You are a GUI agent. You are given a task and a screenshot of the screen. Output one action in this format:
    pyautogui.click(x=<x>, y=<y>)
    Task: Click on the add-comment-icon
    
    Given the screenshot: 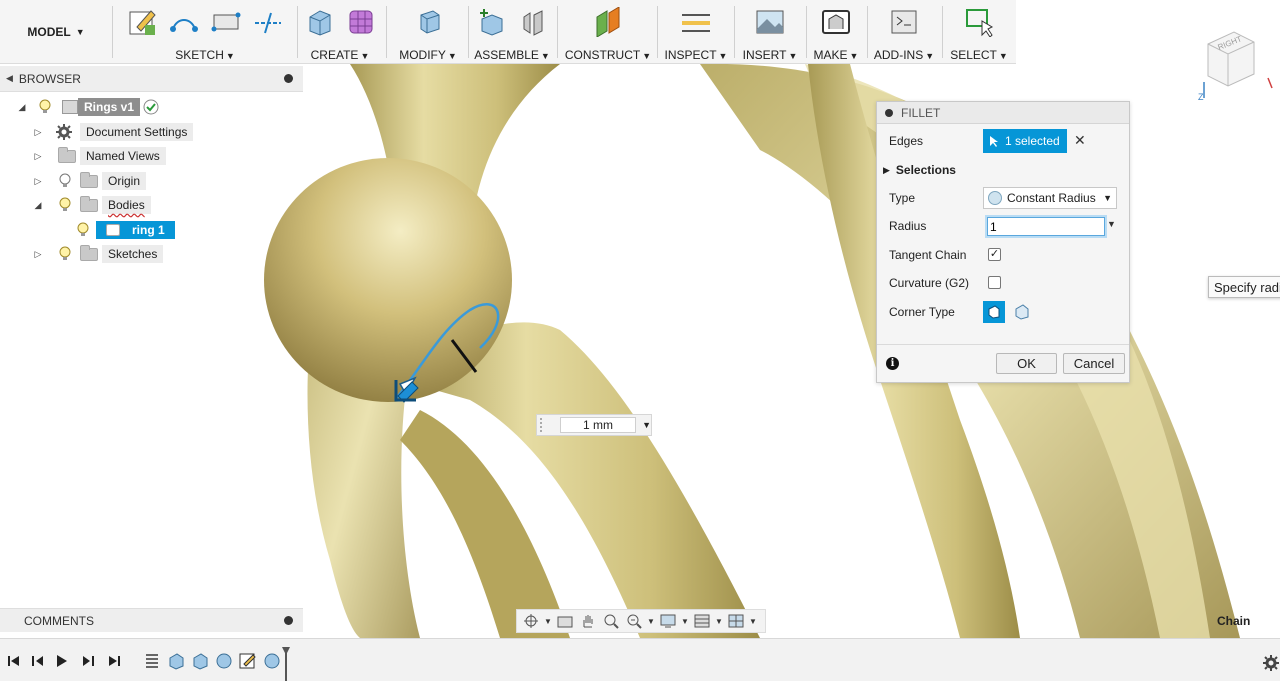 What is the action you would take?
    pyautogui.click(x=288, y=620)
    